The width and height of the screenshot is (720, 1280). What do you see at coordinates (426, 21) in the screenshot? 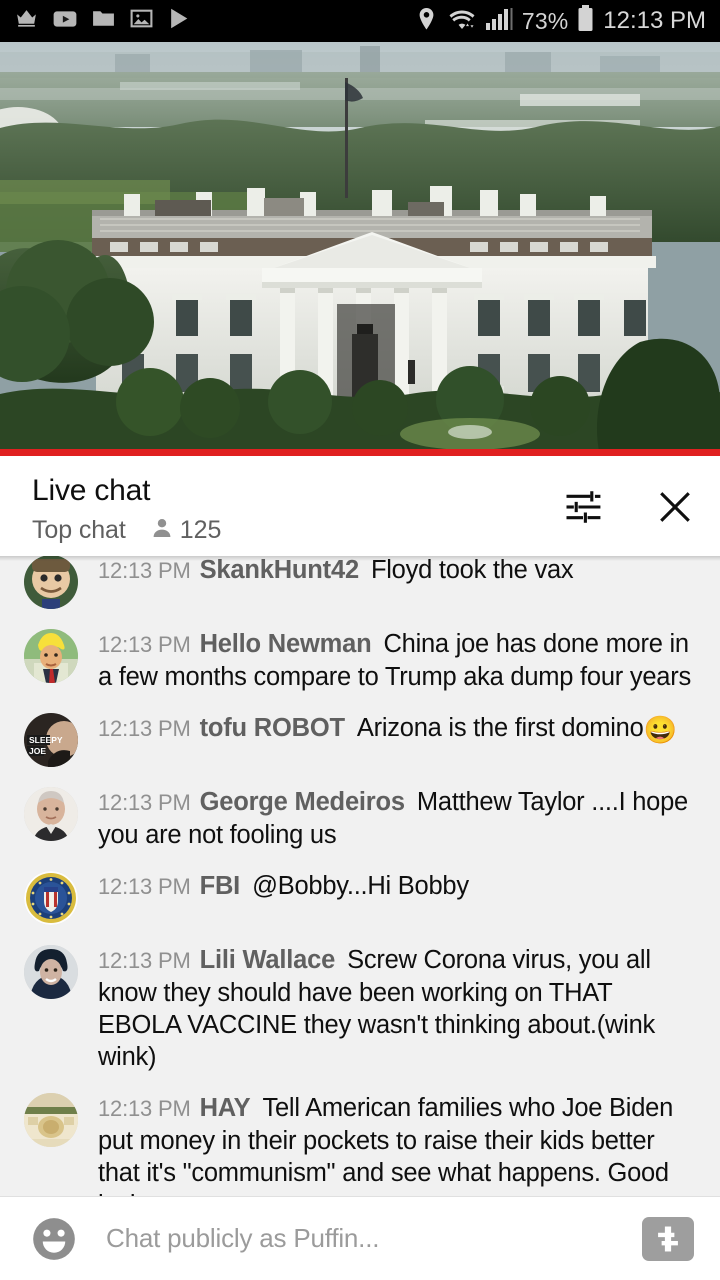
I see `location-pin-icon` at bounding box center [426, 21].